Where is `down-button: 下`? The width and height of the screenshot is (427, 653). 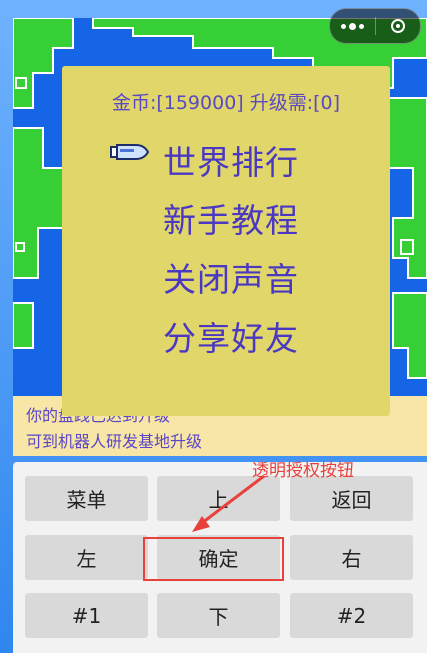
down-button: 下 is located at coordinates (218, 615).